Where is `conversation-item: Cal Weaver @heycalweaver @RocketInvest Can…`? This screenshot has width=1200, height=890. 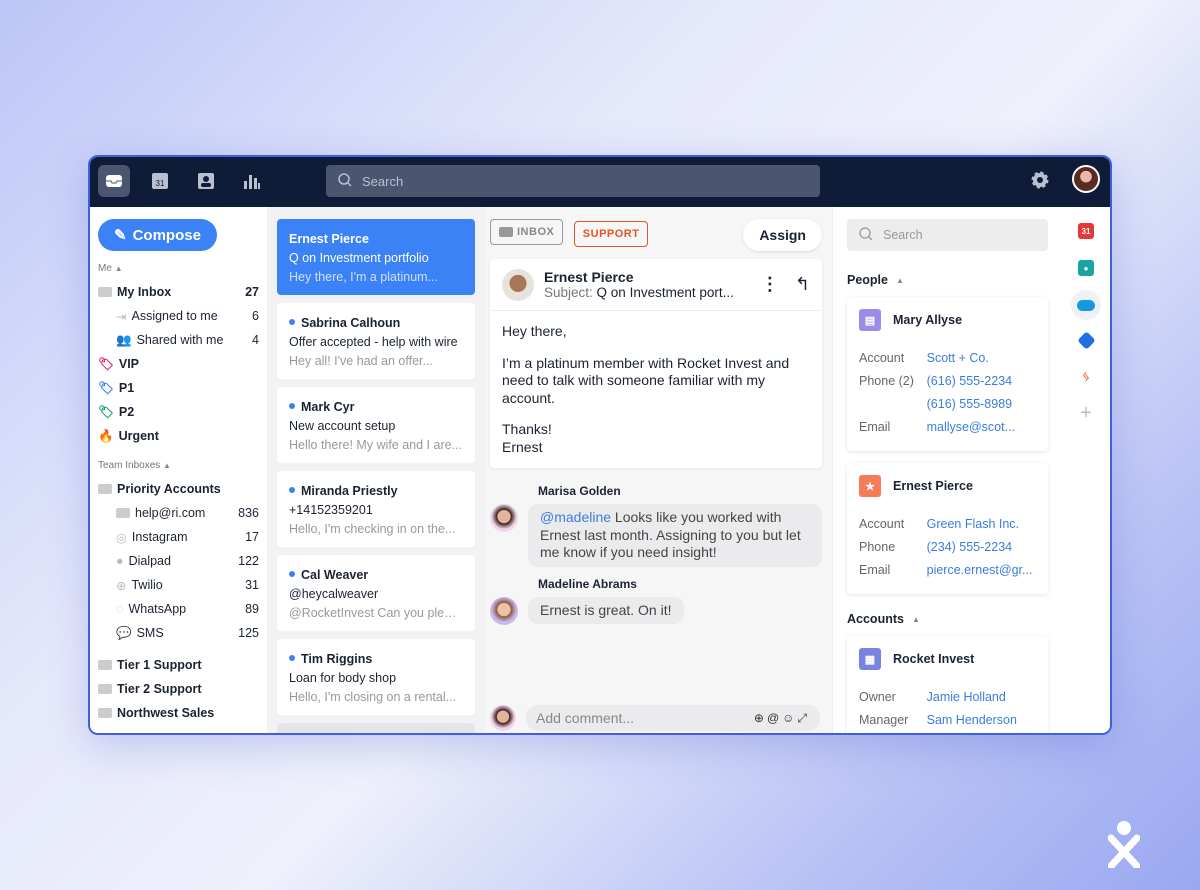 conversation-item: Cal Weaver @heycalweaver @RocketInvest Can… is located at coordinates (376, 593).